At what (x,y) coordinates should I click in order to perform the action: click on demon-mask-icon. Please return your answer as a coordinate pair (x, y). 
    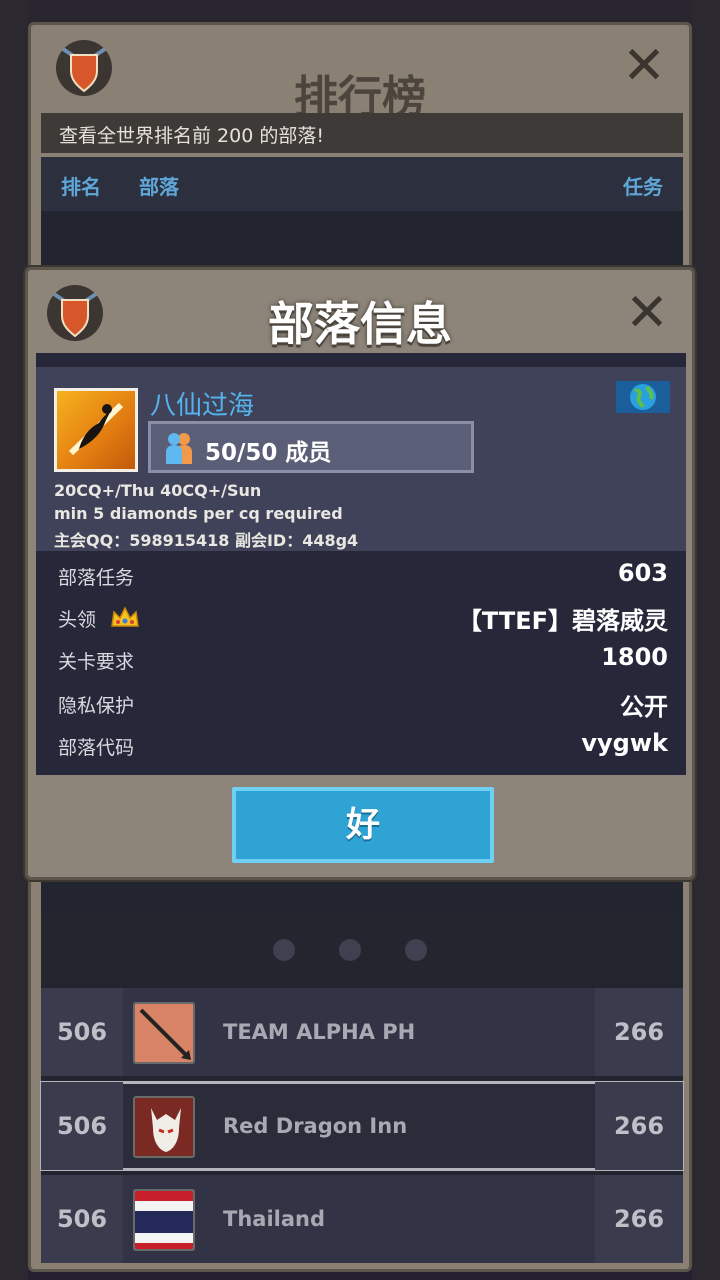
    Looking at the image, I should click on (164, 1127).